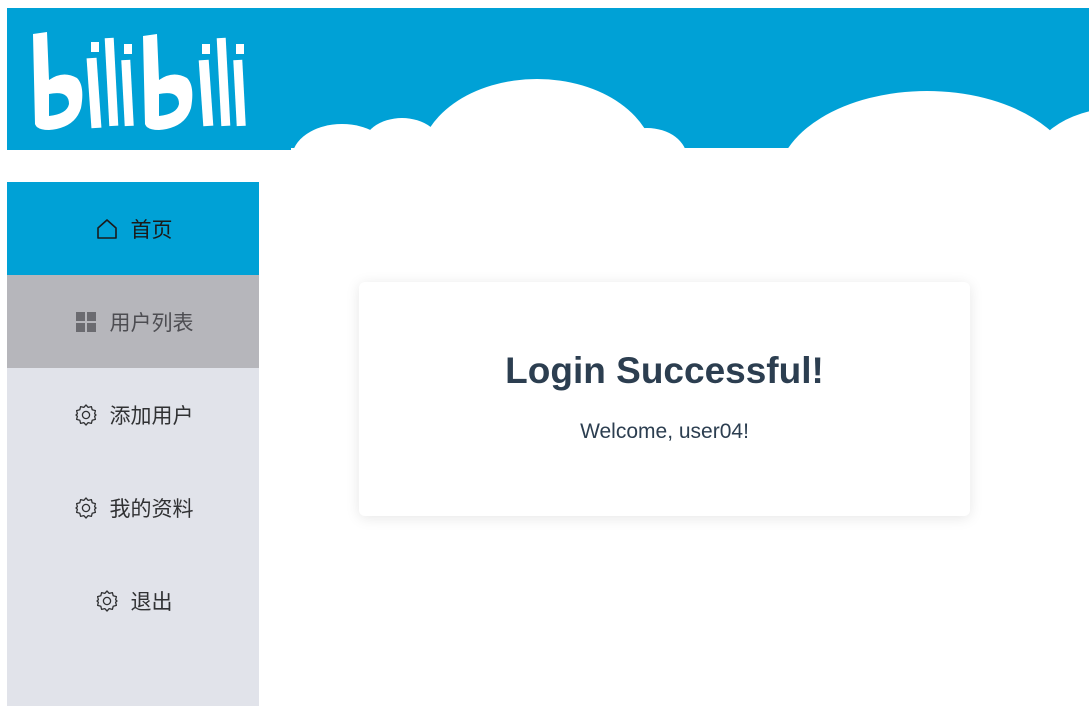  I want to click on bilibili-logo, so click(145, 83).